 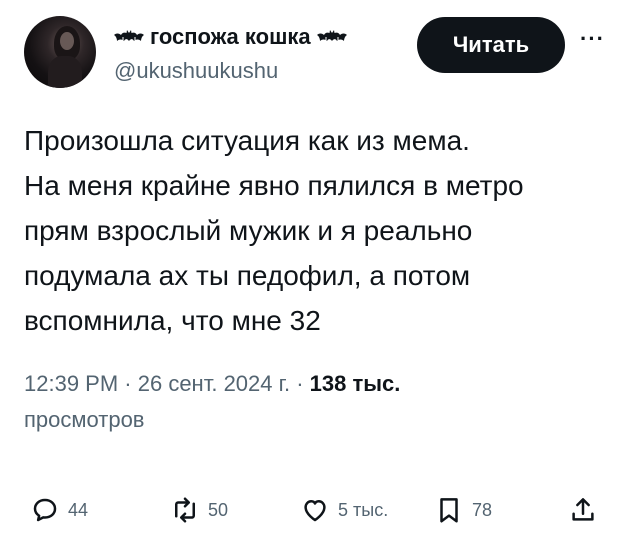 What do you see at coordinates (355, 383) in the screenshot?
I see `views-count: 138 тыс.` at bounding box center [355, 383].